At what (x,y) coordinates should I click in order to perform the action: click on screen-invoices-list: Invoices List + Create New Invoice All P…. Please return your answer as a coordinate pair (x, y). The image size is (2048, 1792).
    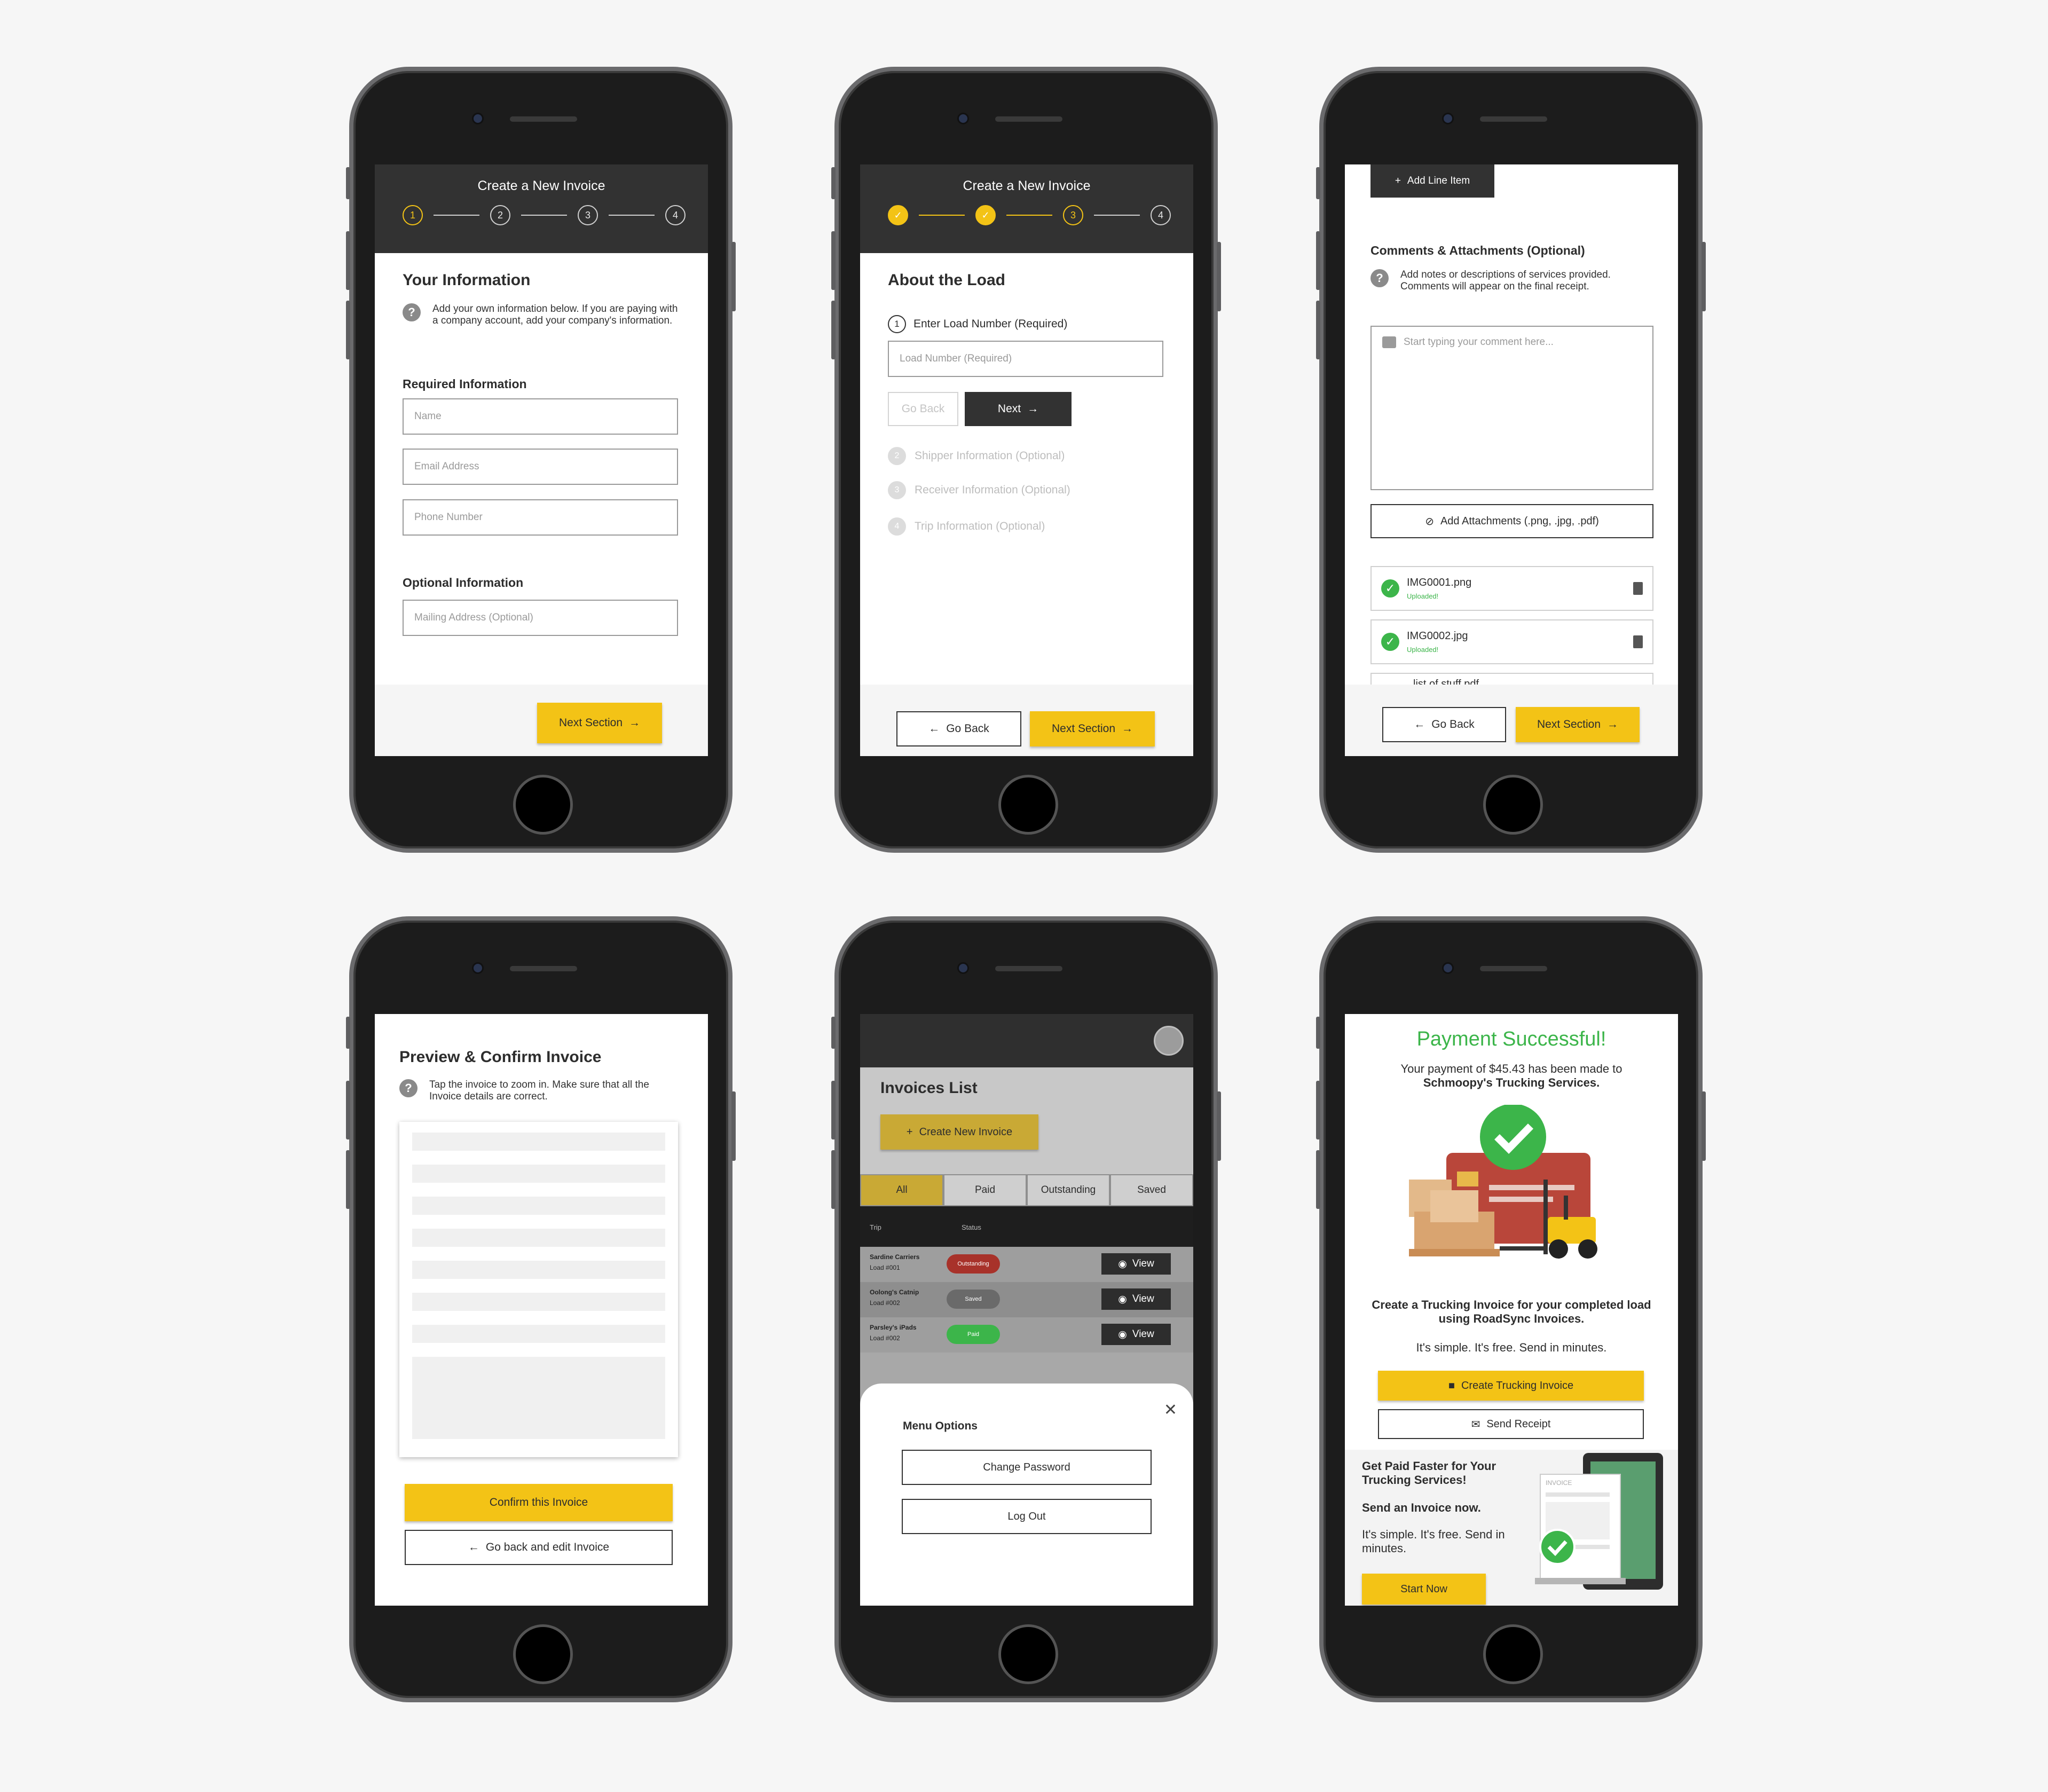
    Looking at the image, I should click on (1026, 1310).